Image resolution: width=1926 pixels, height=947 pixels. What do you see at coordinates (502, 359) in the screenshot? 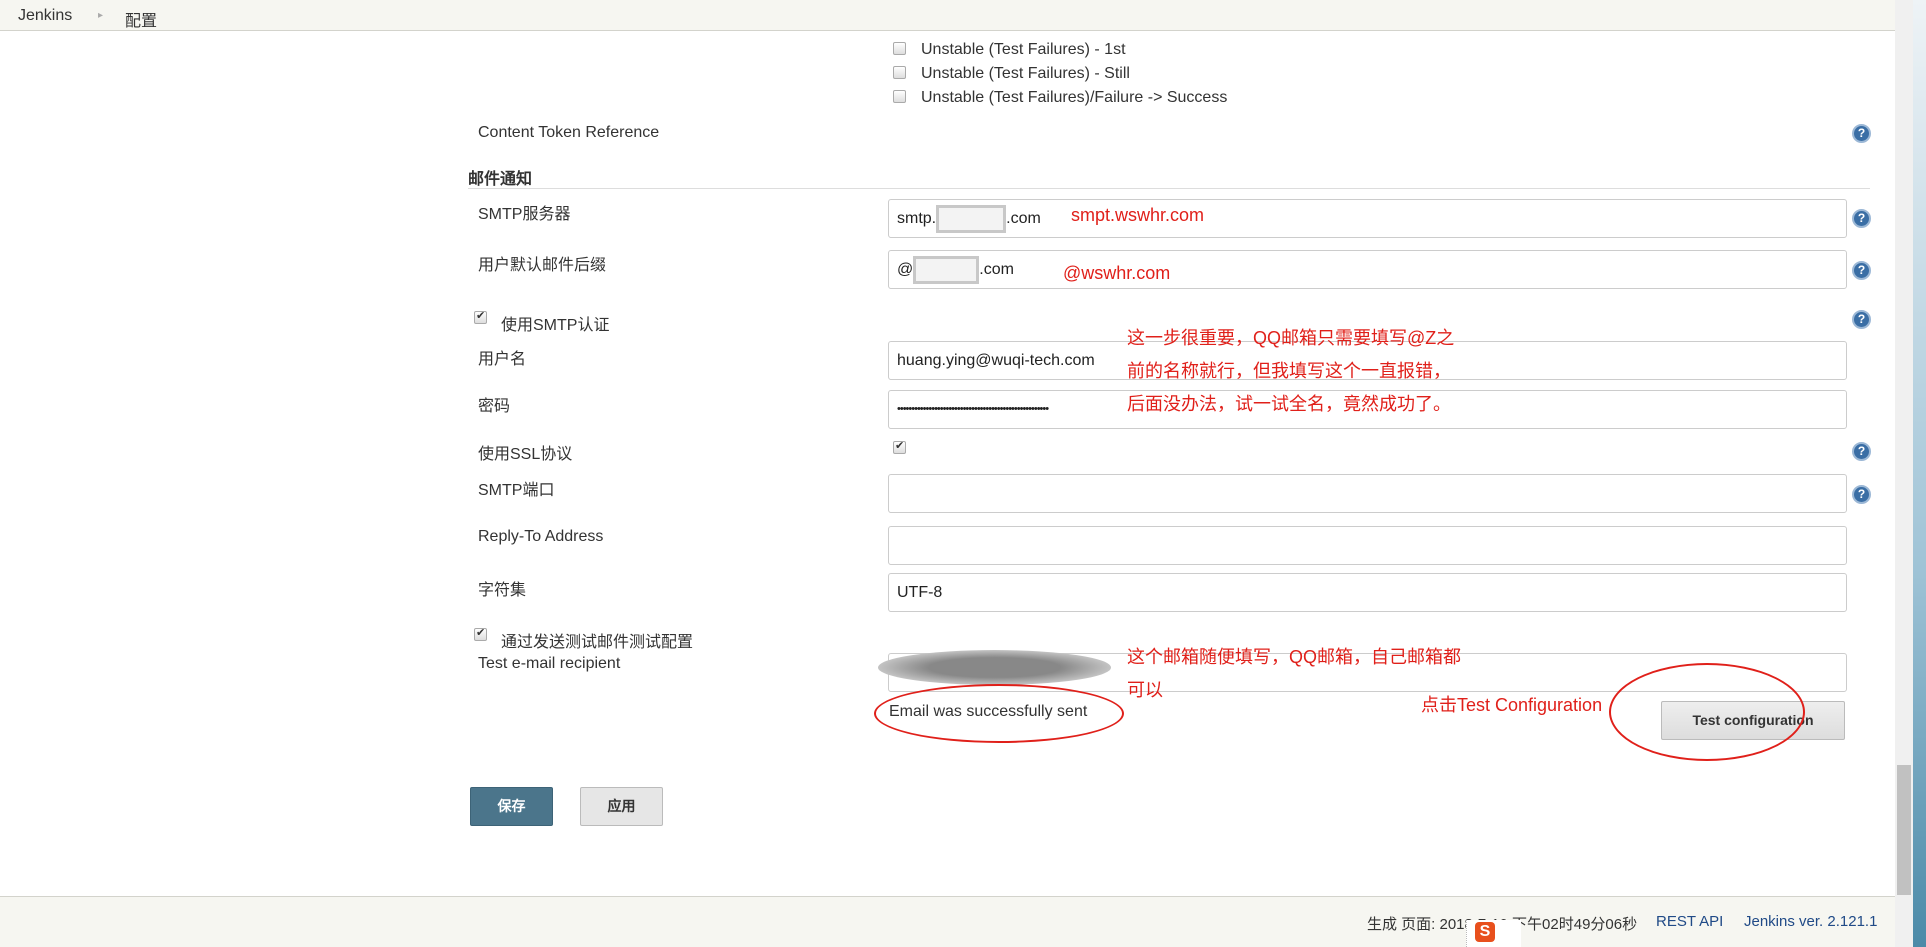
I see `username-label: 用户名` at bounding box center [502, 359].